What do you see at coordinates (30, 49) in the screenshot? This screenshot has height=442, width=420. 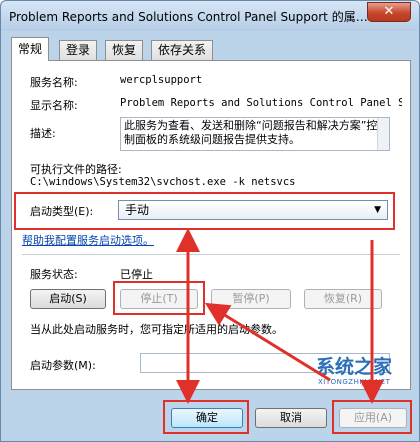 I see `tab-general: 常规` at bounding box center [30, 49].